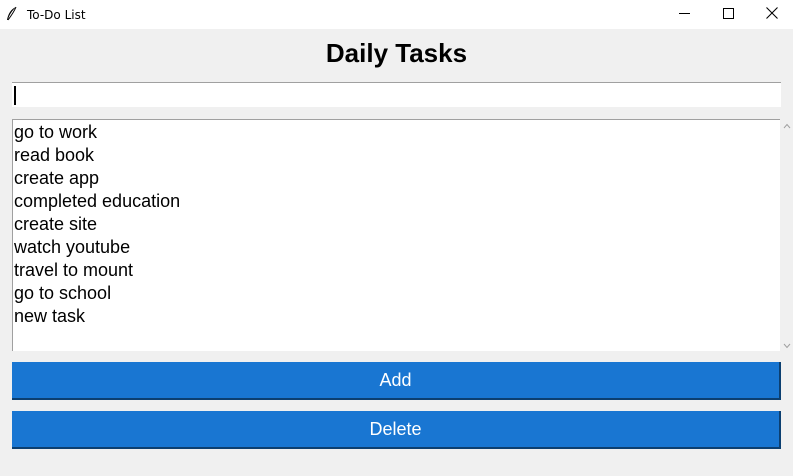 This screenshot has width=793, height=476. What do you see at coordinates (396, 316) in the screenshot?
I see `list-item: new task` at bounding box center [396, 316].